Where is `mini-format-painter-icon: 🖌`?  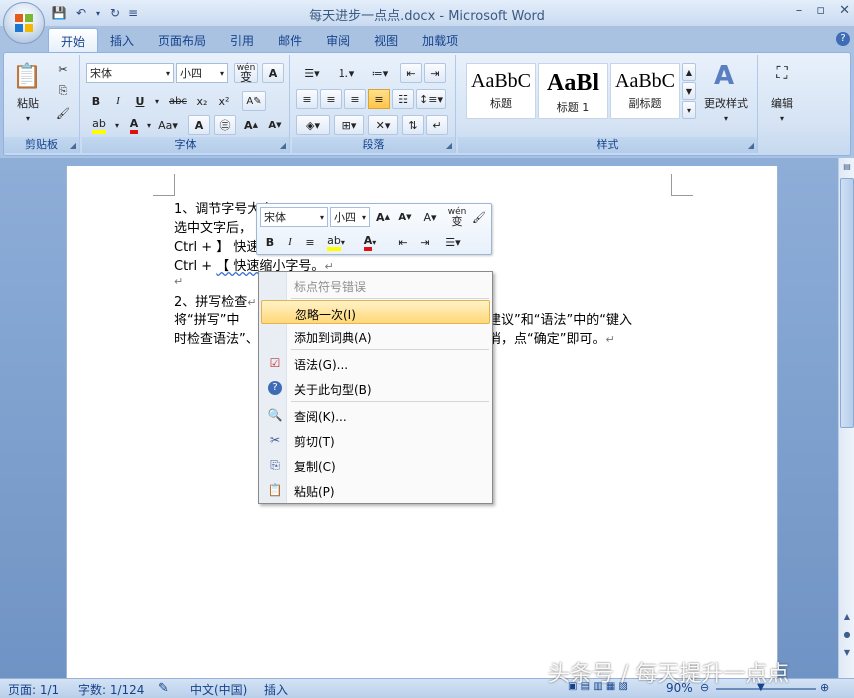 mini-format-painter-icon: 🖌 is located at coordinates (479, 217).